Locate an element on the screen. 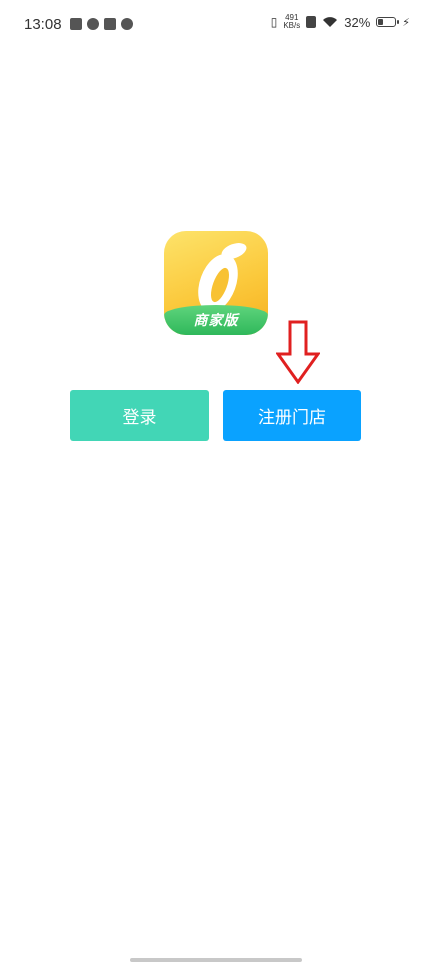 The height and width of the screenshot is (964, 432). register-store-button: 注册门店 is located at coordinates (292, 415).